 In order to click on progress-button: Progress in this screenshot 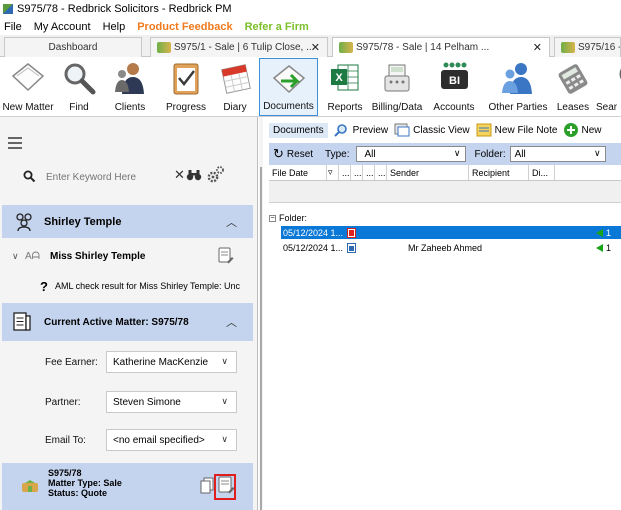, I will do `click(186, 87)`.